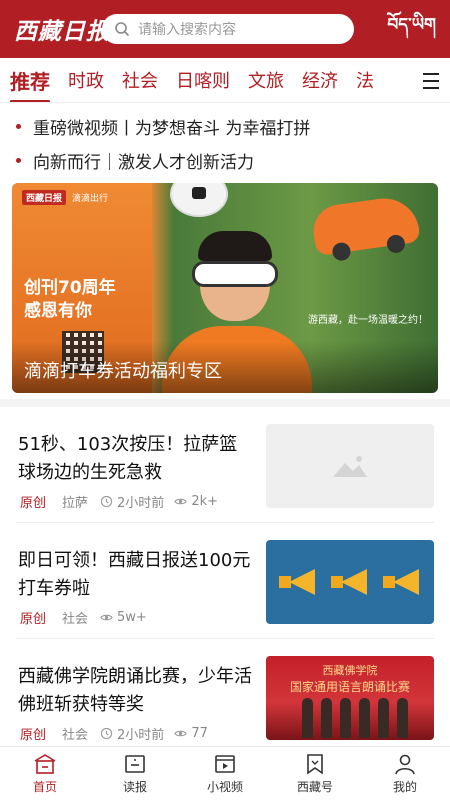 This screenshot has height=800, width=450. I want to click on tab-recommend: 推荐, so click(30, 84).